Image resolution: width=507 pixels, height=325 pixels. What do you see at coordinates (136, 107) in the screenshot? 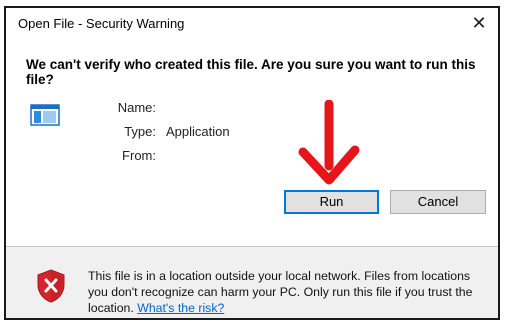
I see `field-label: Name:` at bounding box center [136, 107].